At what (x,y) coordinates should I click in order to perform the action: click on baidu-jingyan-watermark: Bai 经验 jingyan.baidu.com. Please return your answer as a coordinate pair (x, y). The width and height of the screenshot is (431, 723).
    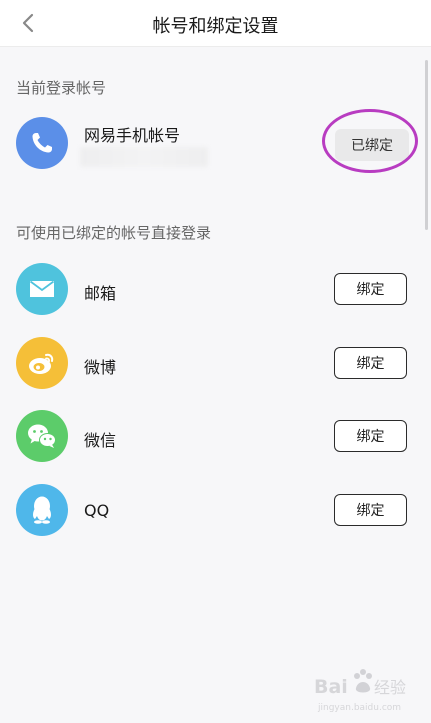
    Looking at the image, I should click on (368, 691).